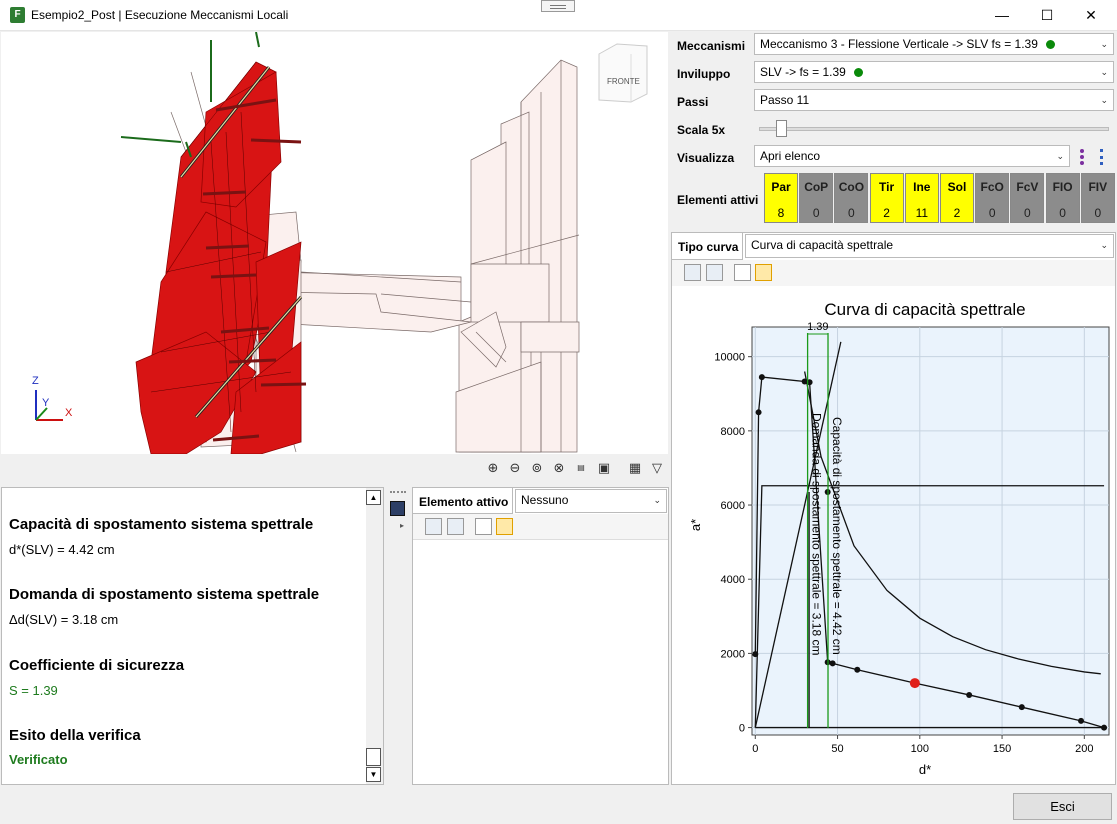  Describe the element at coordinates (816, 198) in the screenshot. I see `element-cell-cop: CoP 0` at that location.